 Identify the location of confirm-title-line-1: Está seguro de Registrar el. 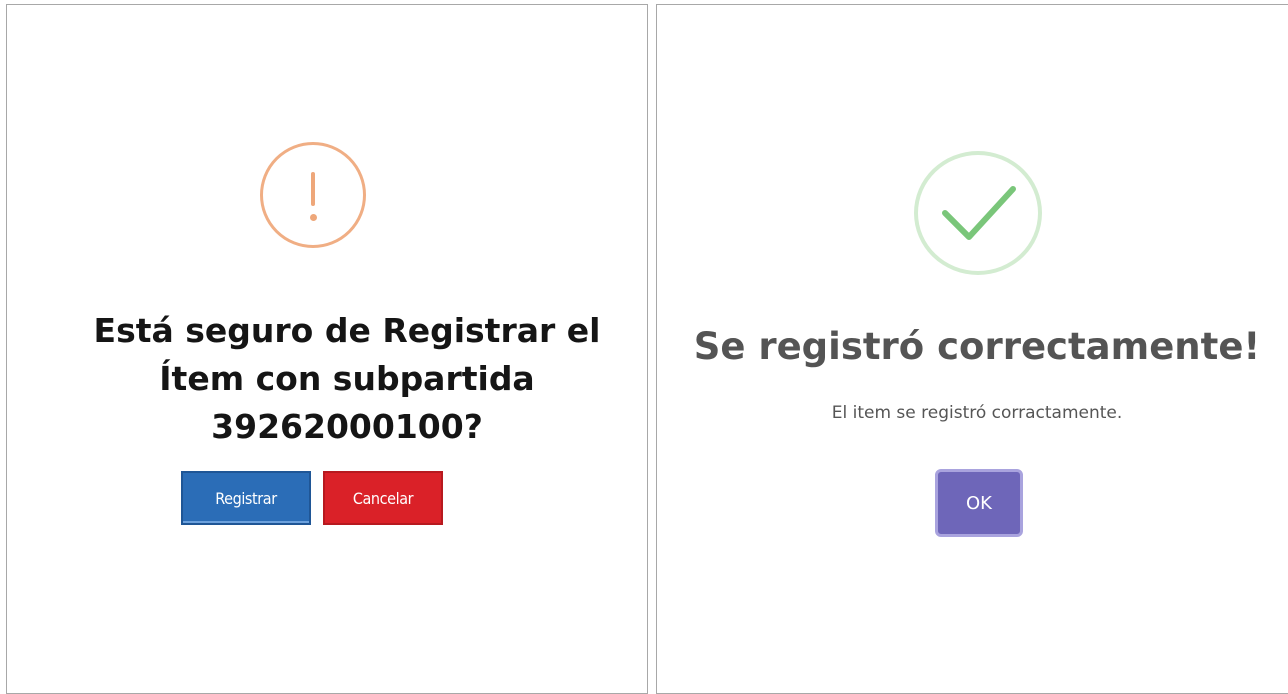
(347, 330).